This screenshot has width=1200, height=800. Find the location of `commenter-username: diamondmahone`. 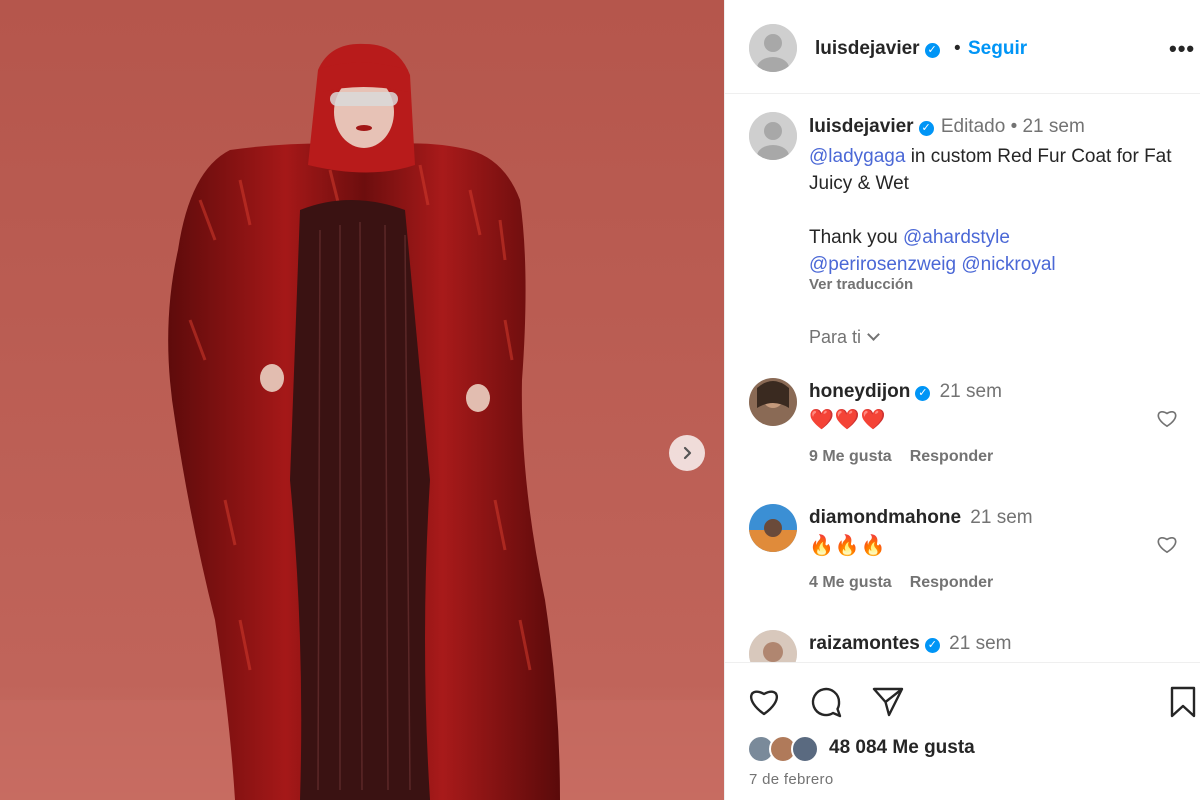

commenter-username: diamondmahone is located at coordinates (885, 517).